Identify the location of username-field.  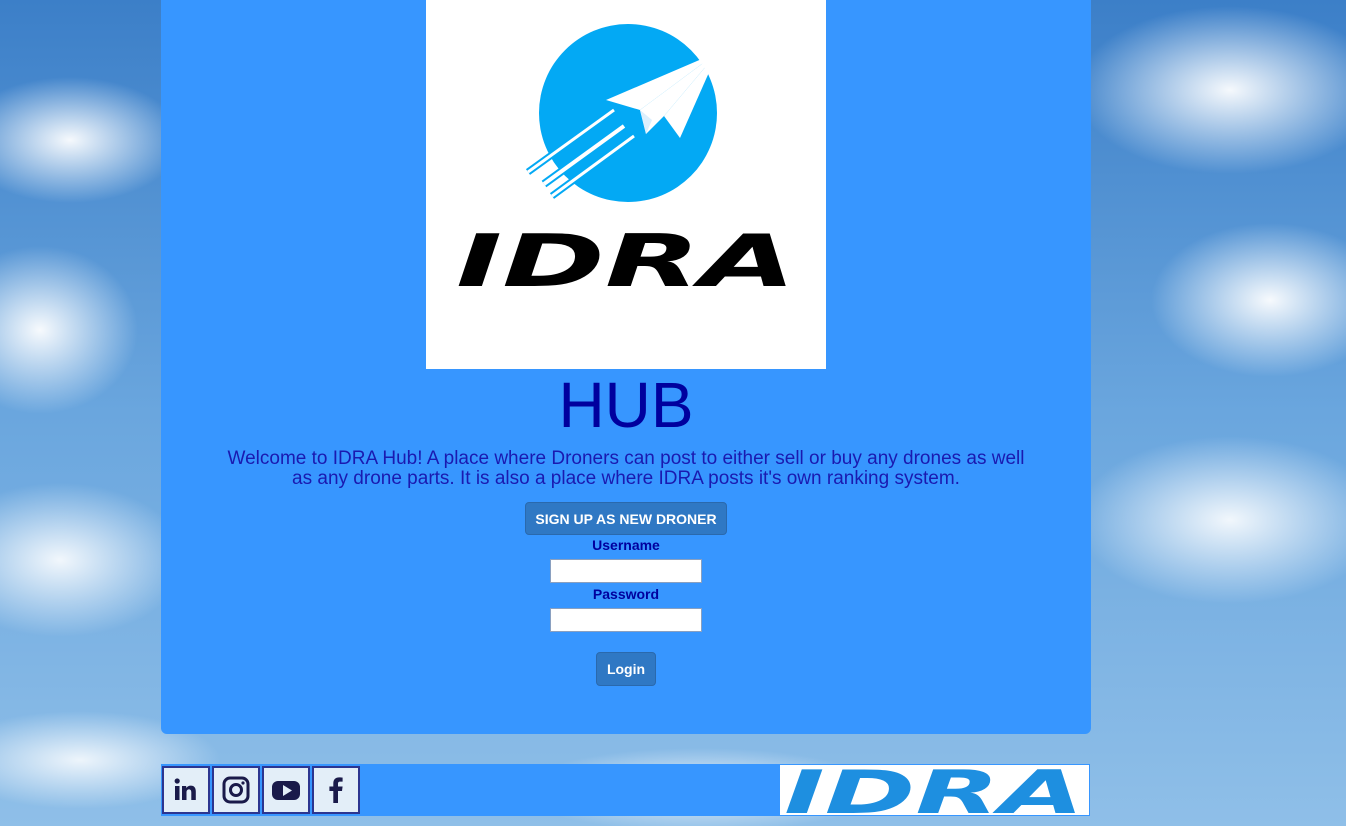
(626, 571).